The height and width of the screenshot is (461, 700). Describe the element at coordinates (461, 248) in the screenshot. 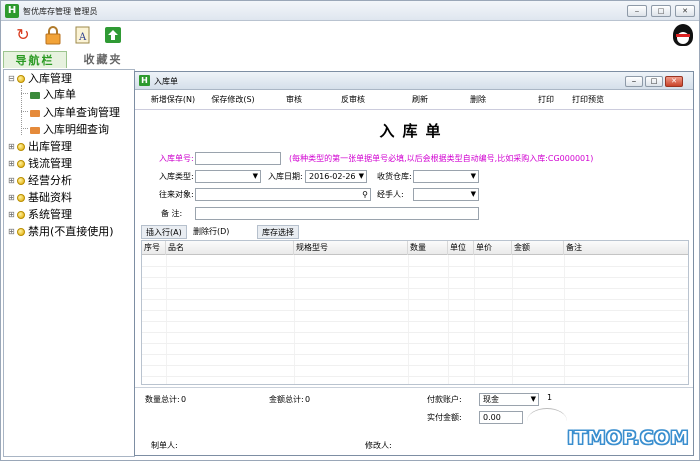

I see `col-unit: 单位` at that location.